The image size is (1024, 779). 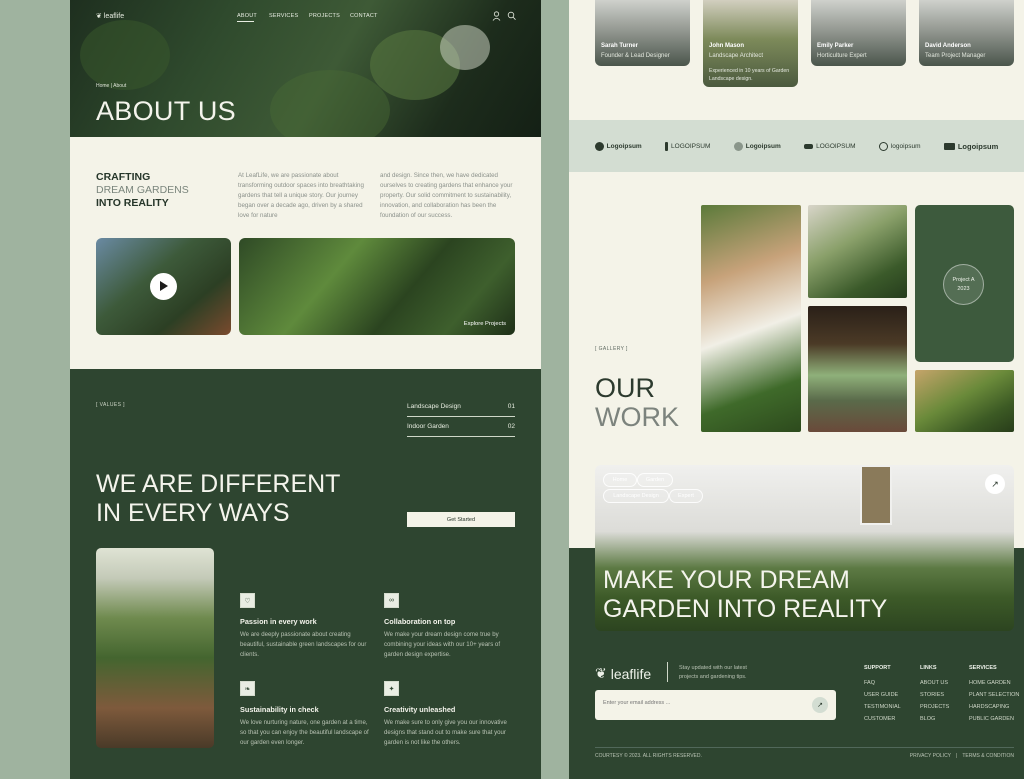 What do you see at coordinates (727, 46) in the screenshot?
I see `team-member-name: John Mason` at bounding box center [727, 46].